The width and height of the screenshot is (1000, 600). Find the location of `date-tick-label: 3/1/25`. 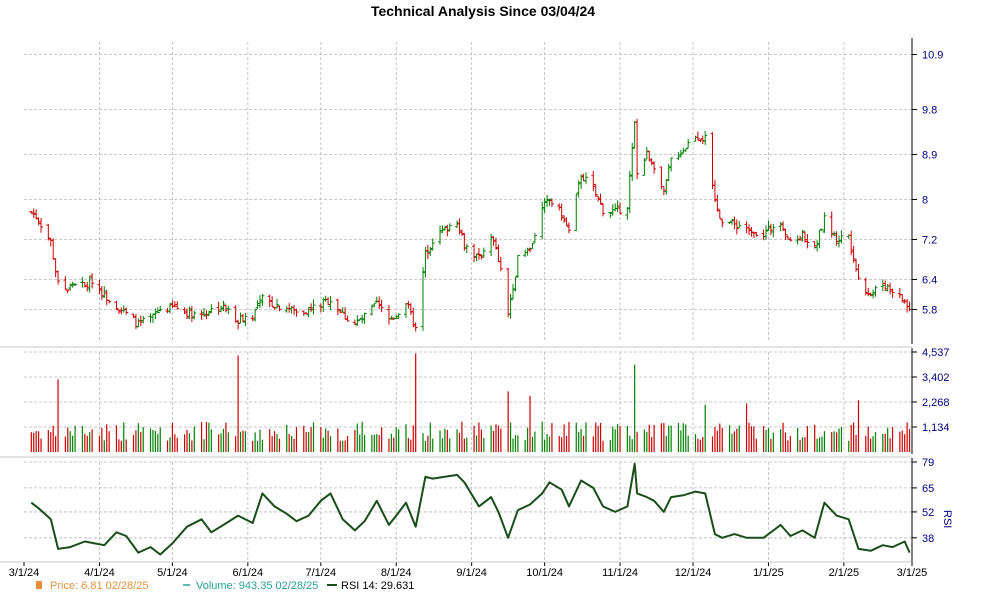

date-tick-label: 3/1/25 is located at coordinates (912, 573).